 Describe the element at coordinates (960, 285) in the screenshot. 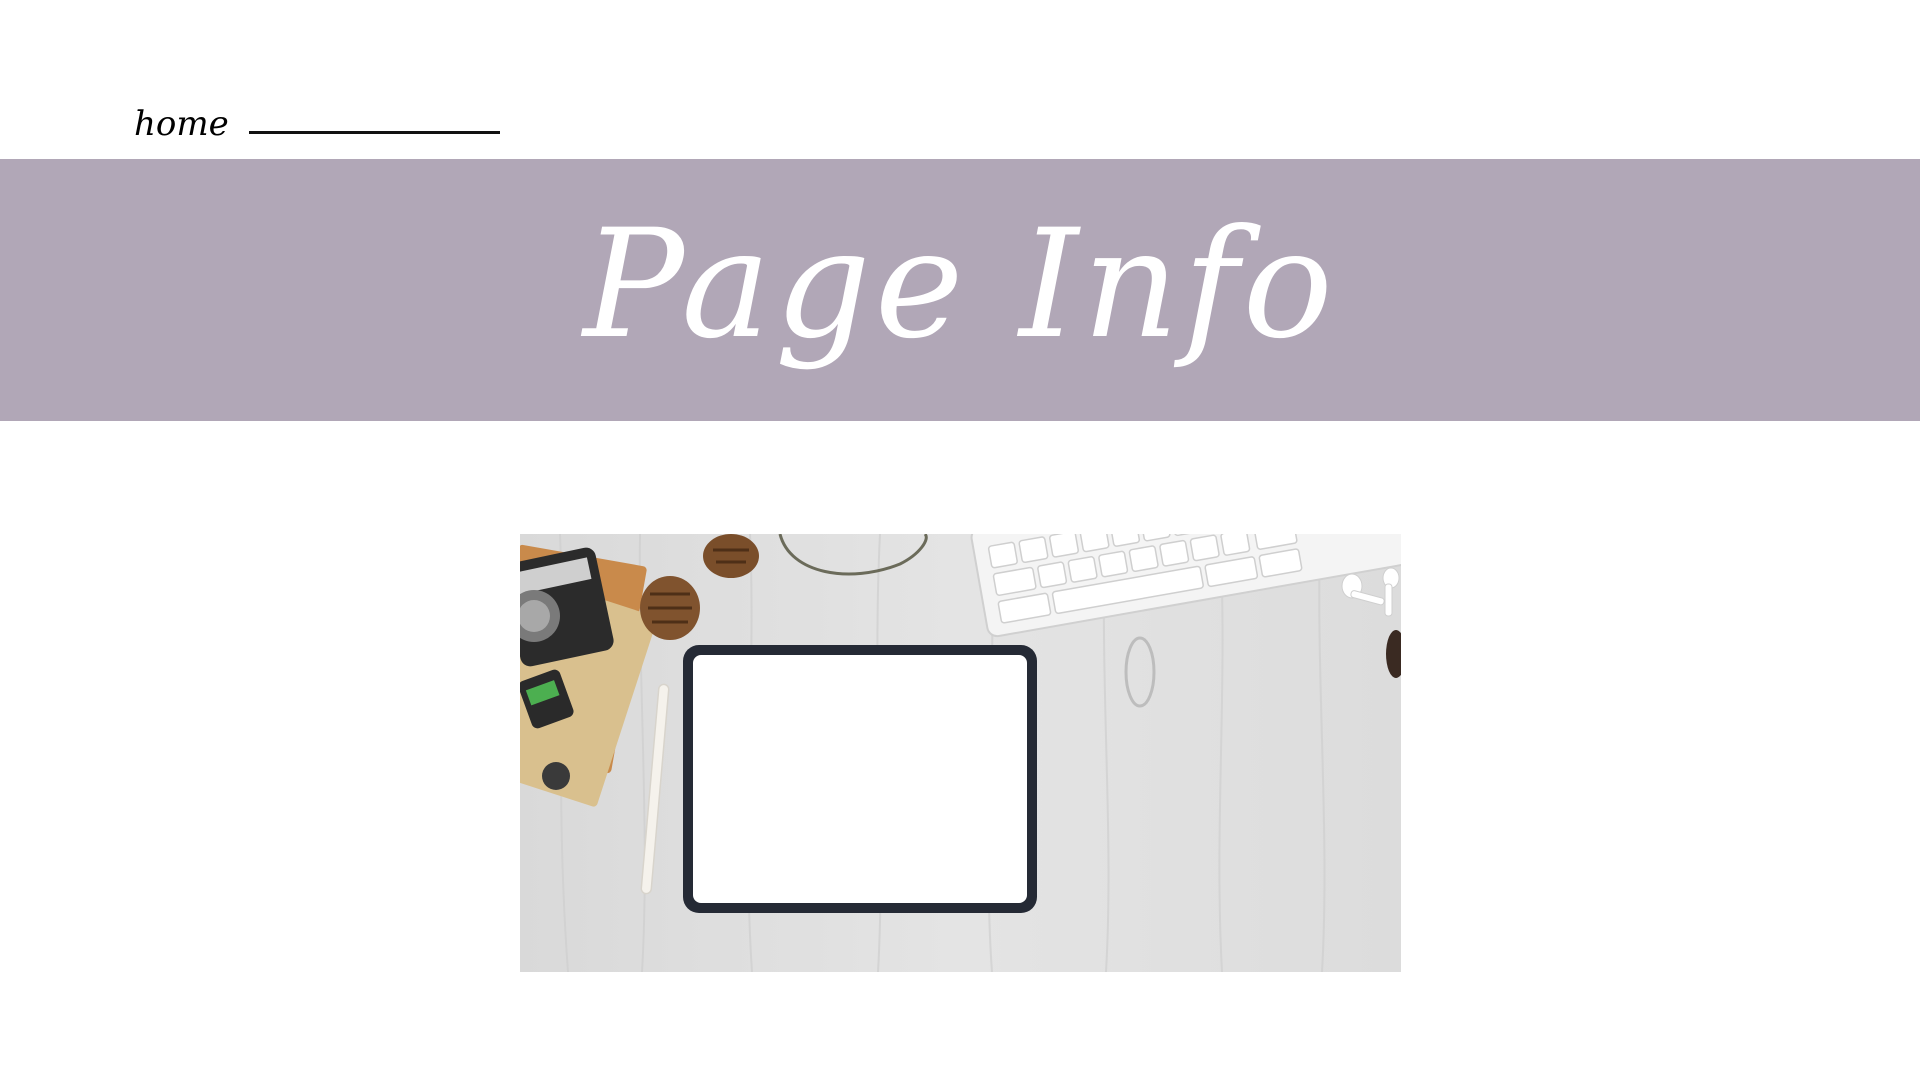

I see `page-title: Page Info` at that location.